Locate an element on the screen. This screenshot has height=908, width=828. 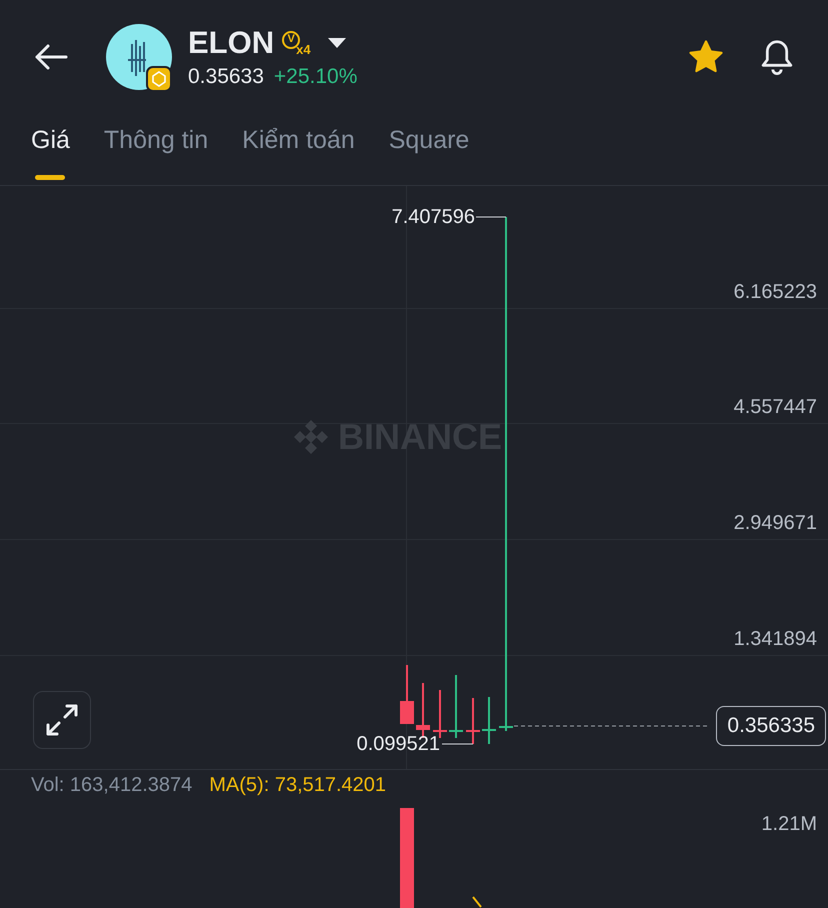
price-axis-label: 4.557447 is located at coordinates (775, 407).